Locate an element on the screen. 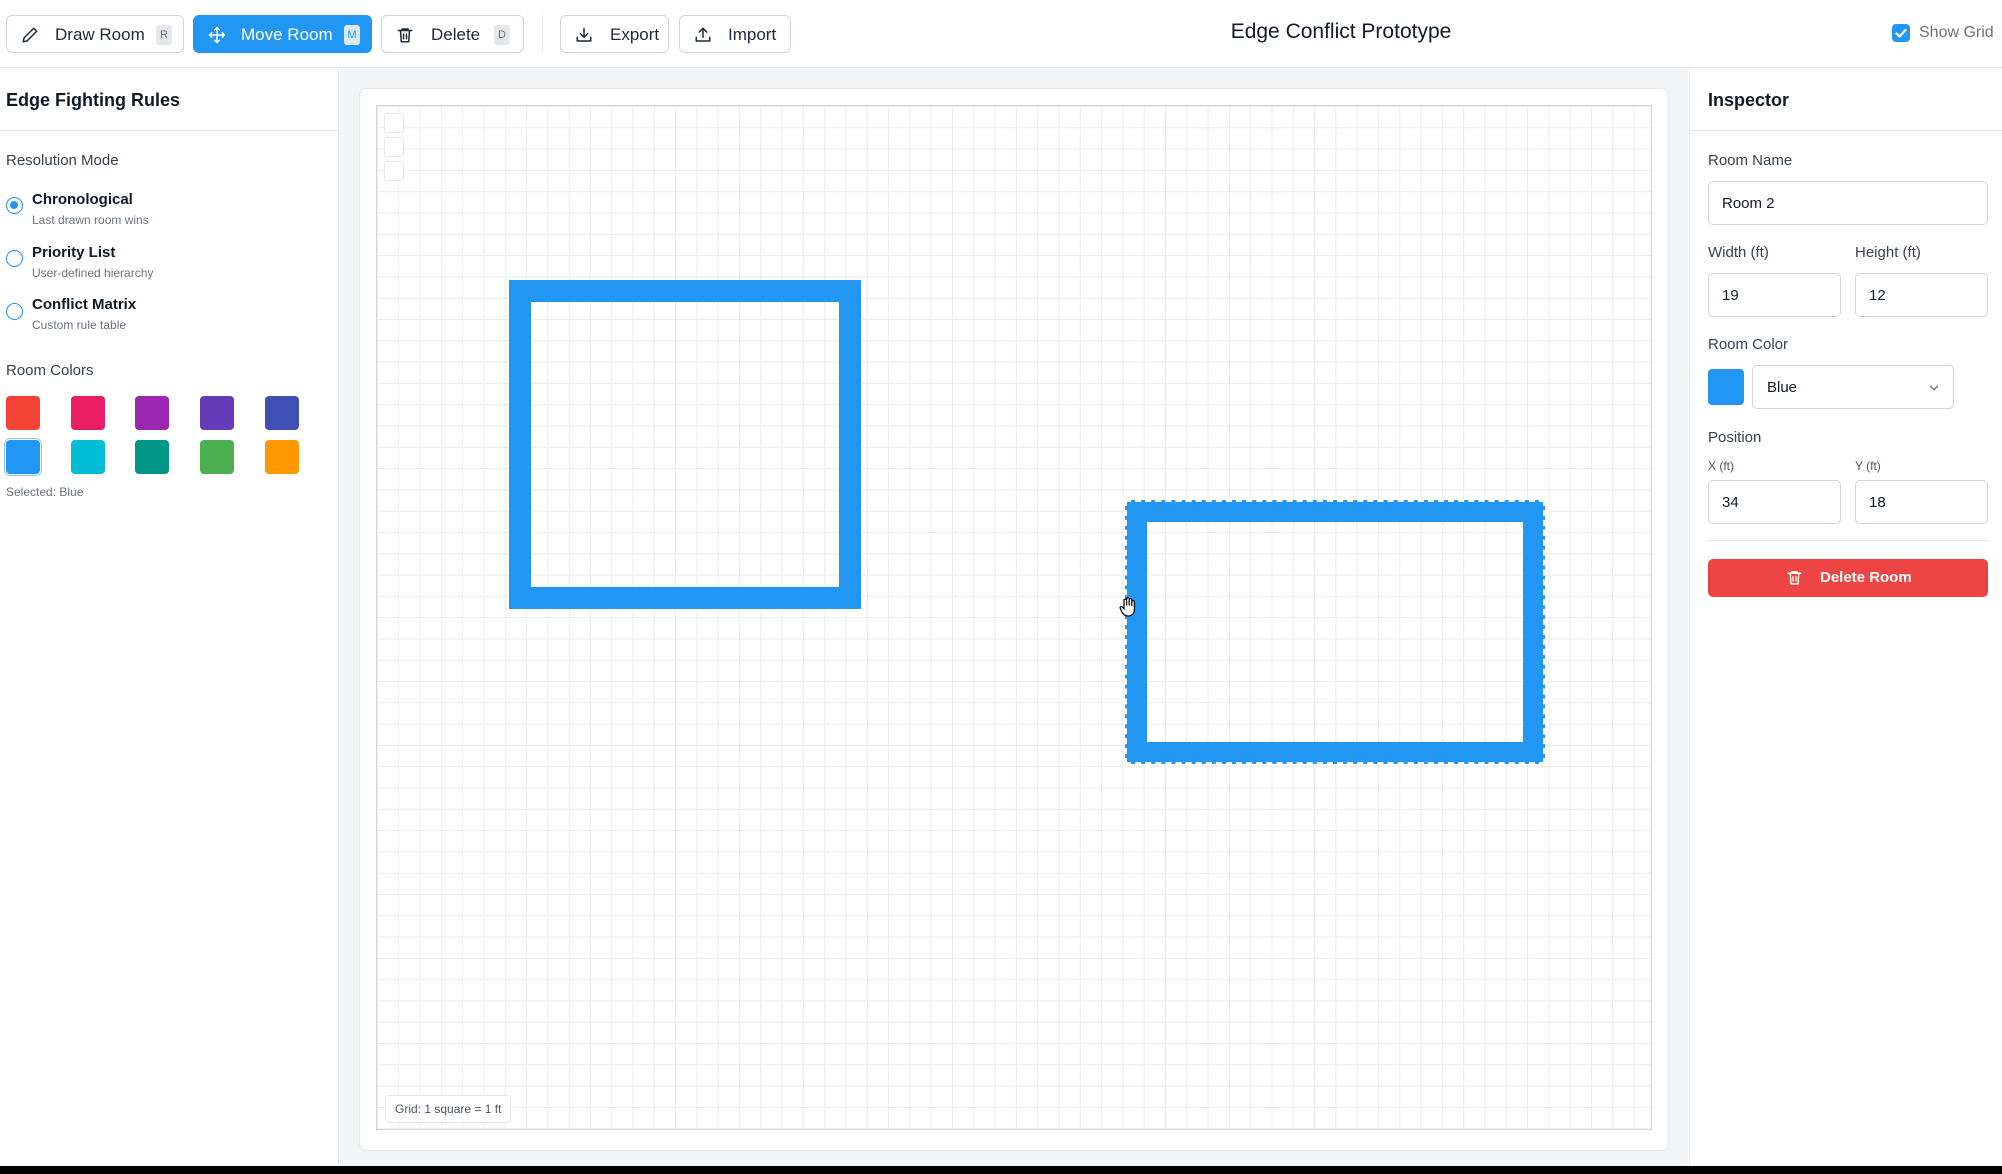  delete-tool-label: Delete is located at coordinates (456, 34).